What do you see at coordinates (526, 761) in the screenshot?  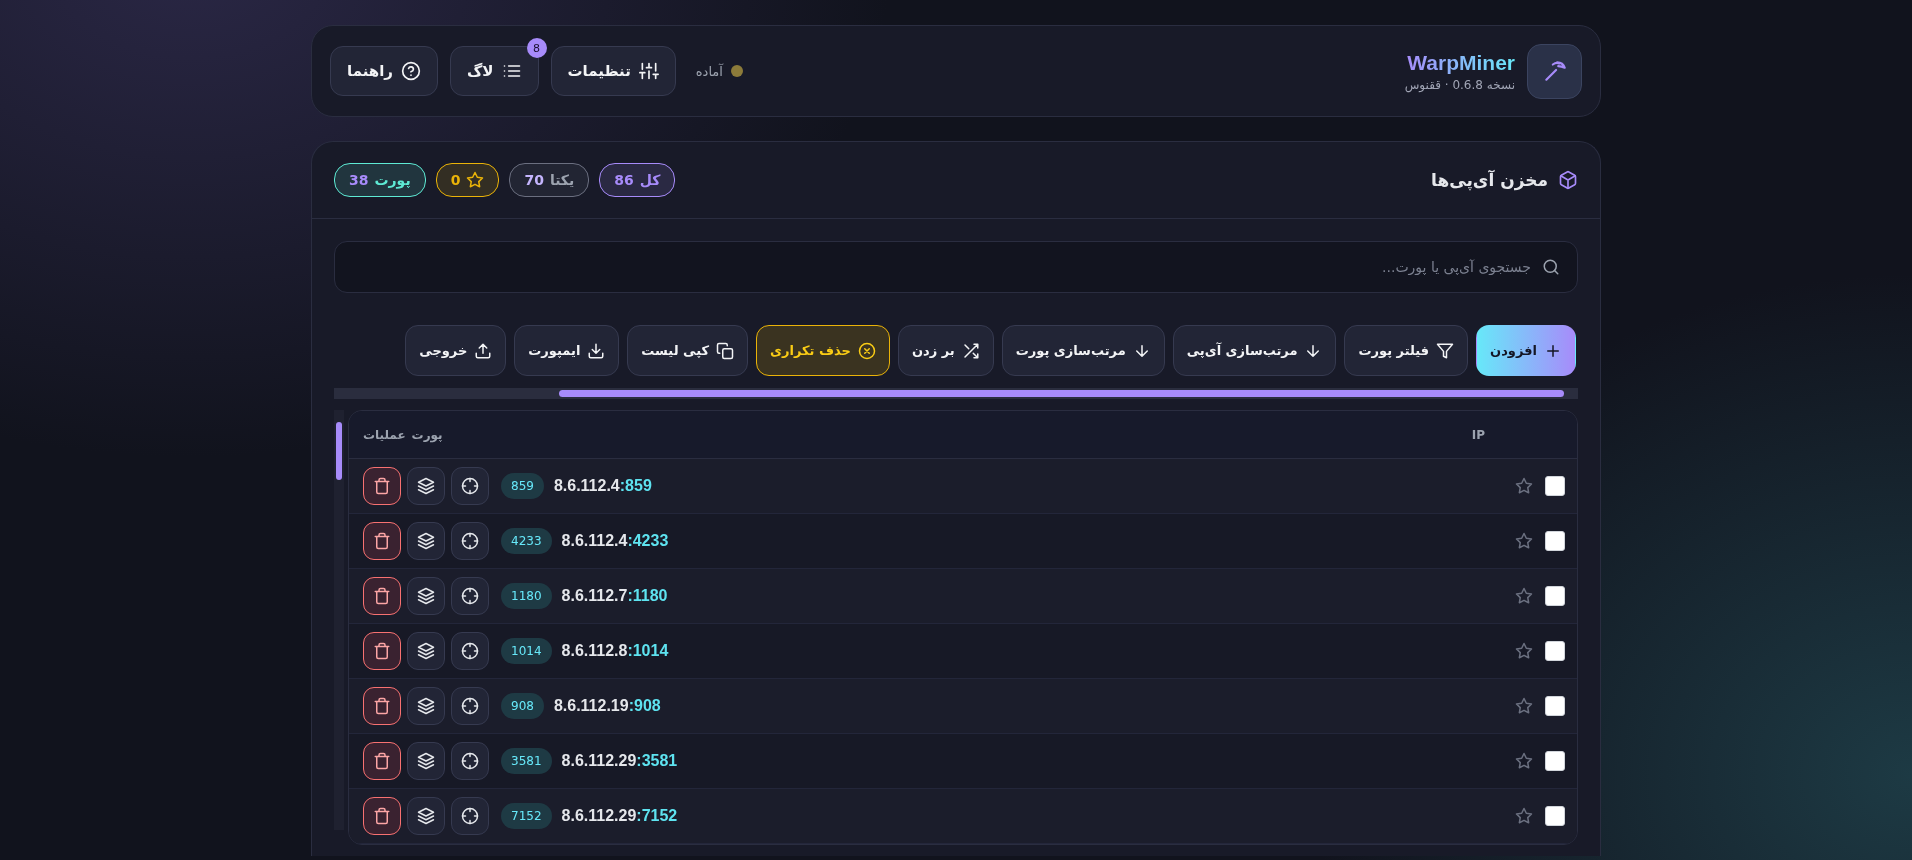 I see `port-badge: 3581` at bounding box center [526, 761].